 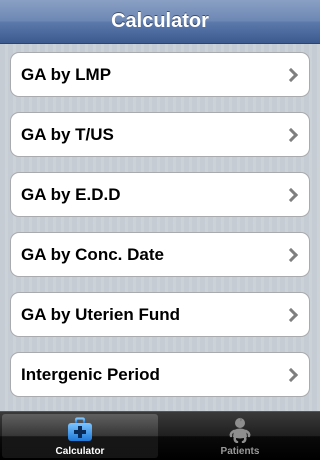 I want to click on tab-patients: Patients, so click(x=240, y=436).